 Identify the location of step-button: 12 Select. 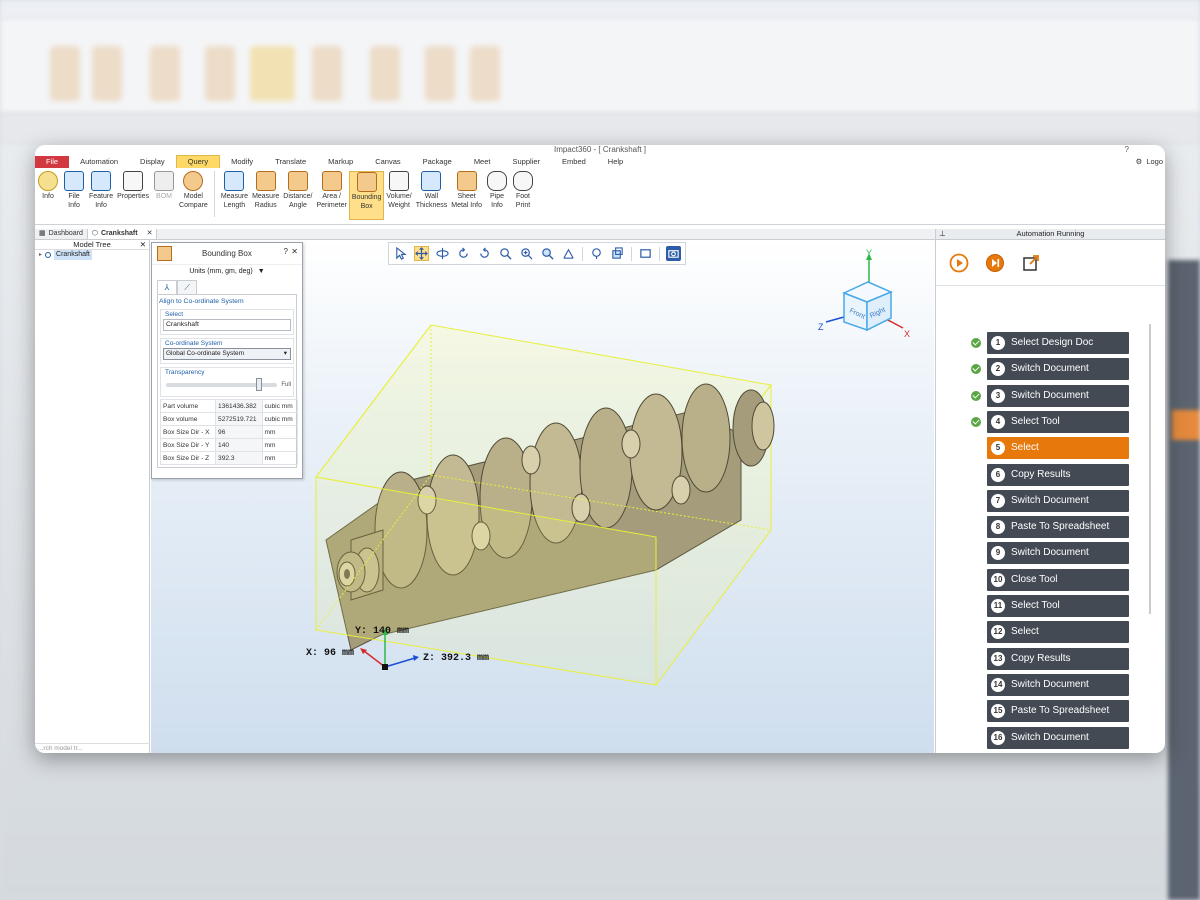
(1058, 632).